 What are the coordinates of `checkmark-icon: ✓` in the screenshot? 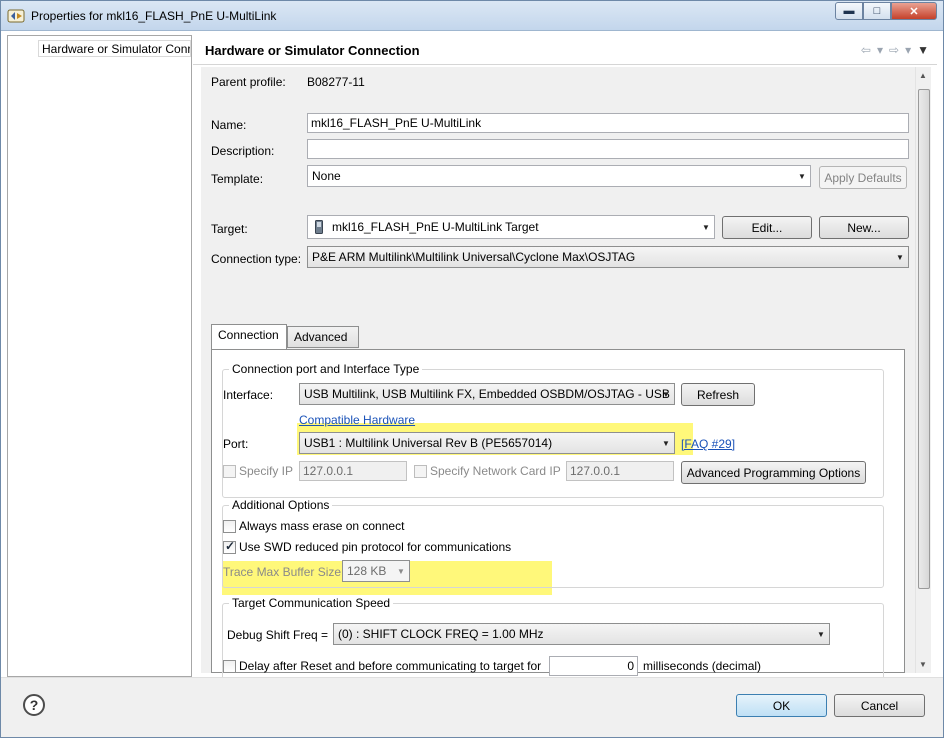 It's located at (230, 546).